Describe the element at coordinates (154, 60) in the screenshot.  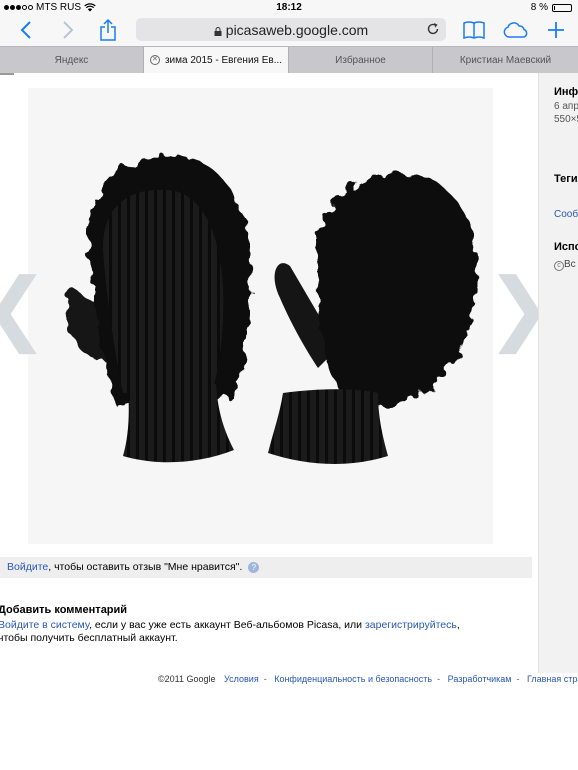
I see `close-icon: ✕` at that location.